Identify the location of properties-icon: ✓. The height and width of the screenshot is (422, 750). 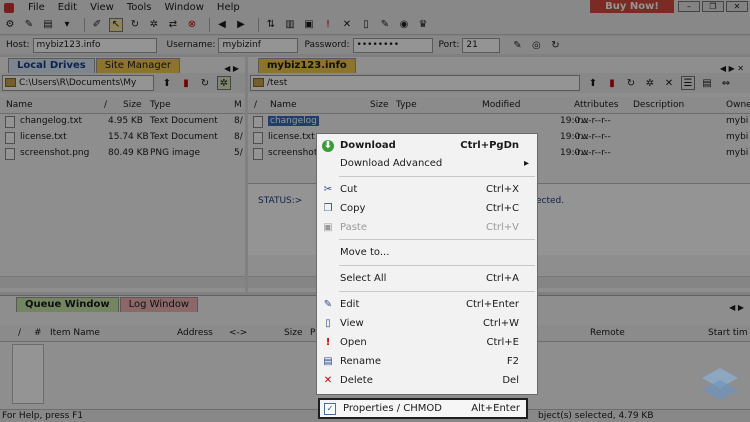
(330, 409).